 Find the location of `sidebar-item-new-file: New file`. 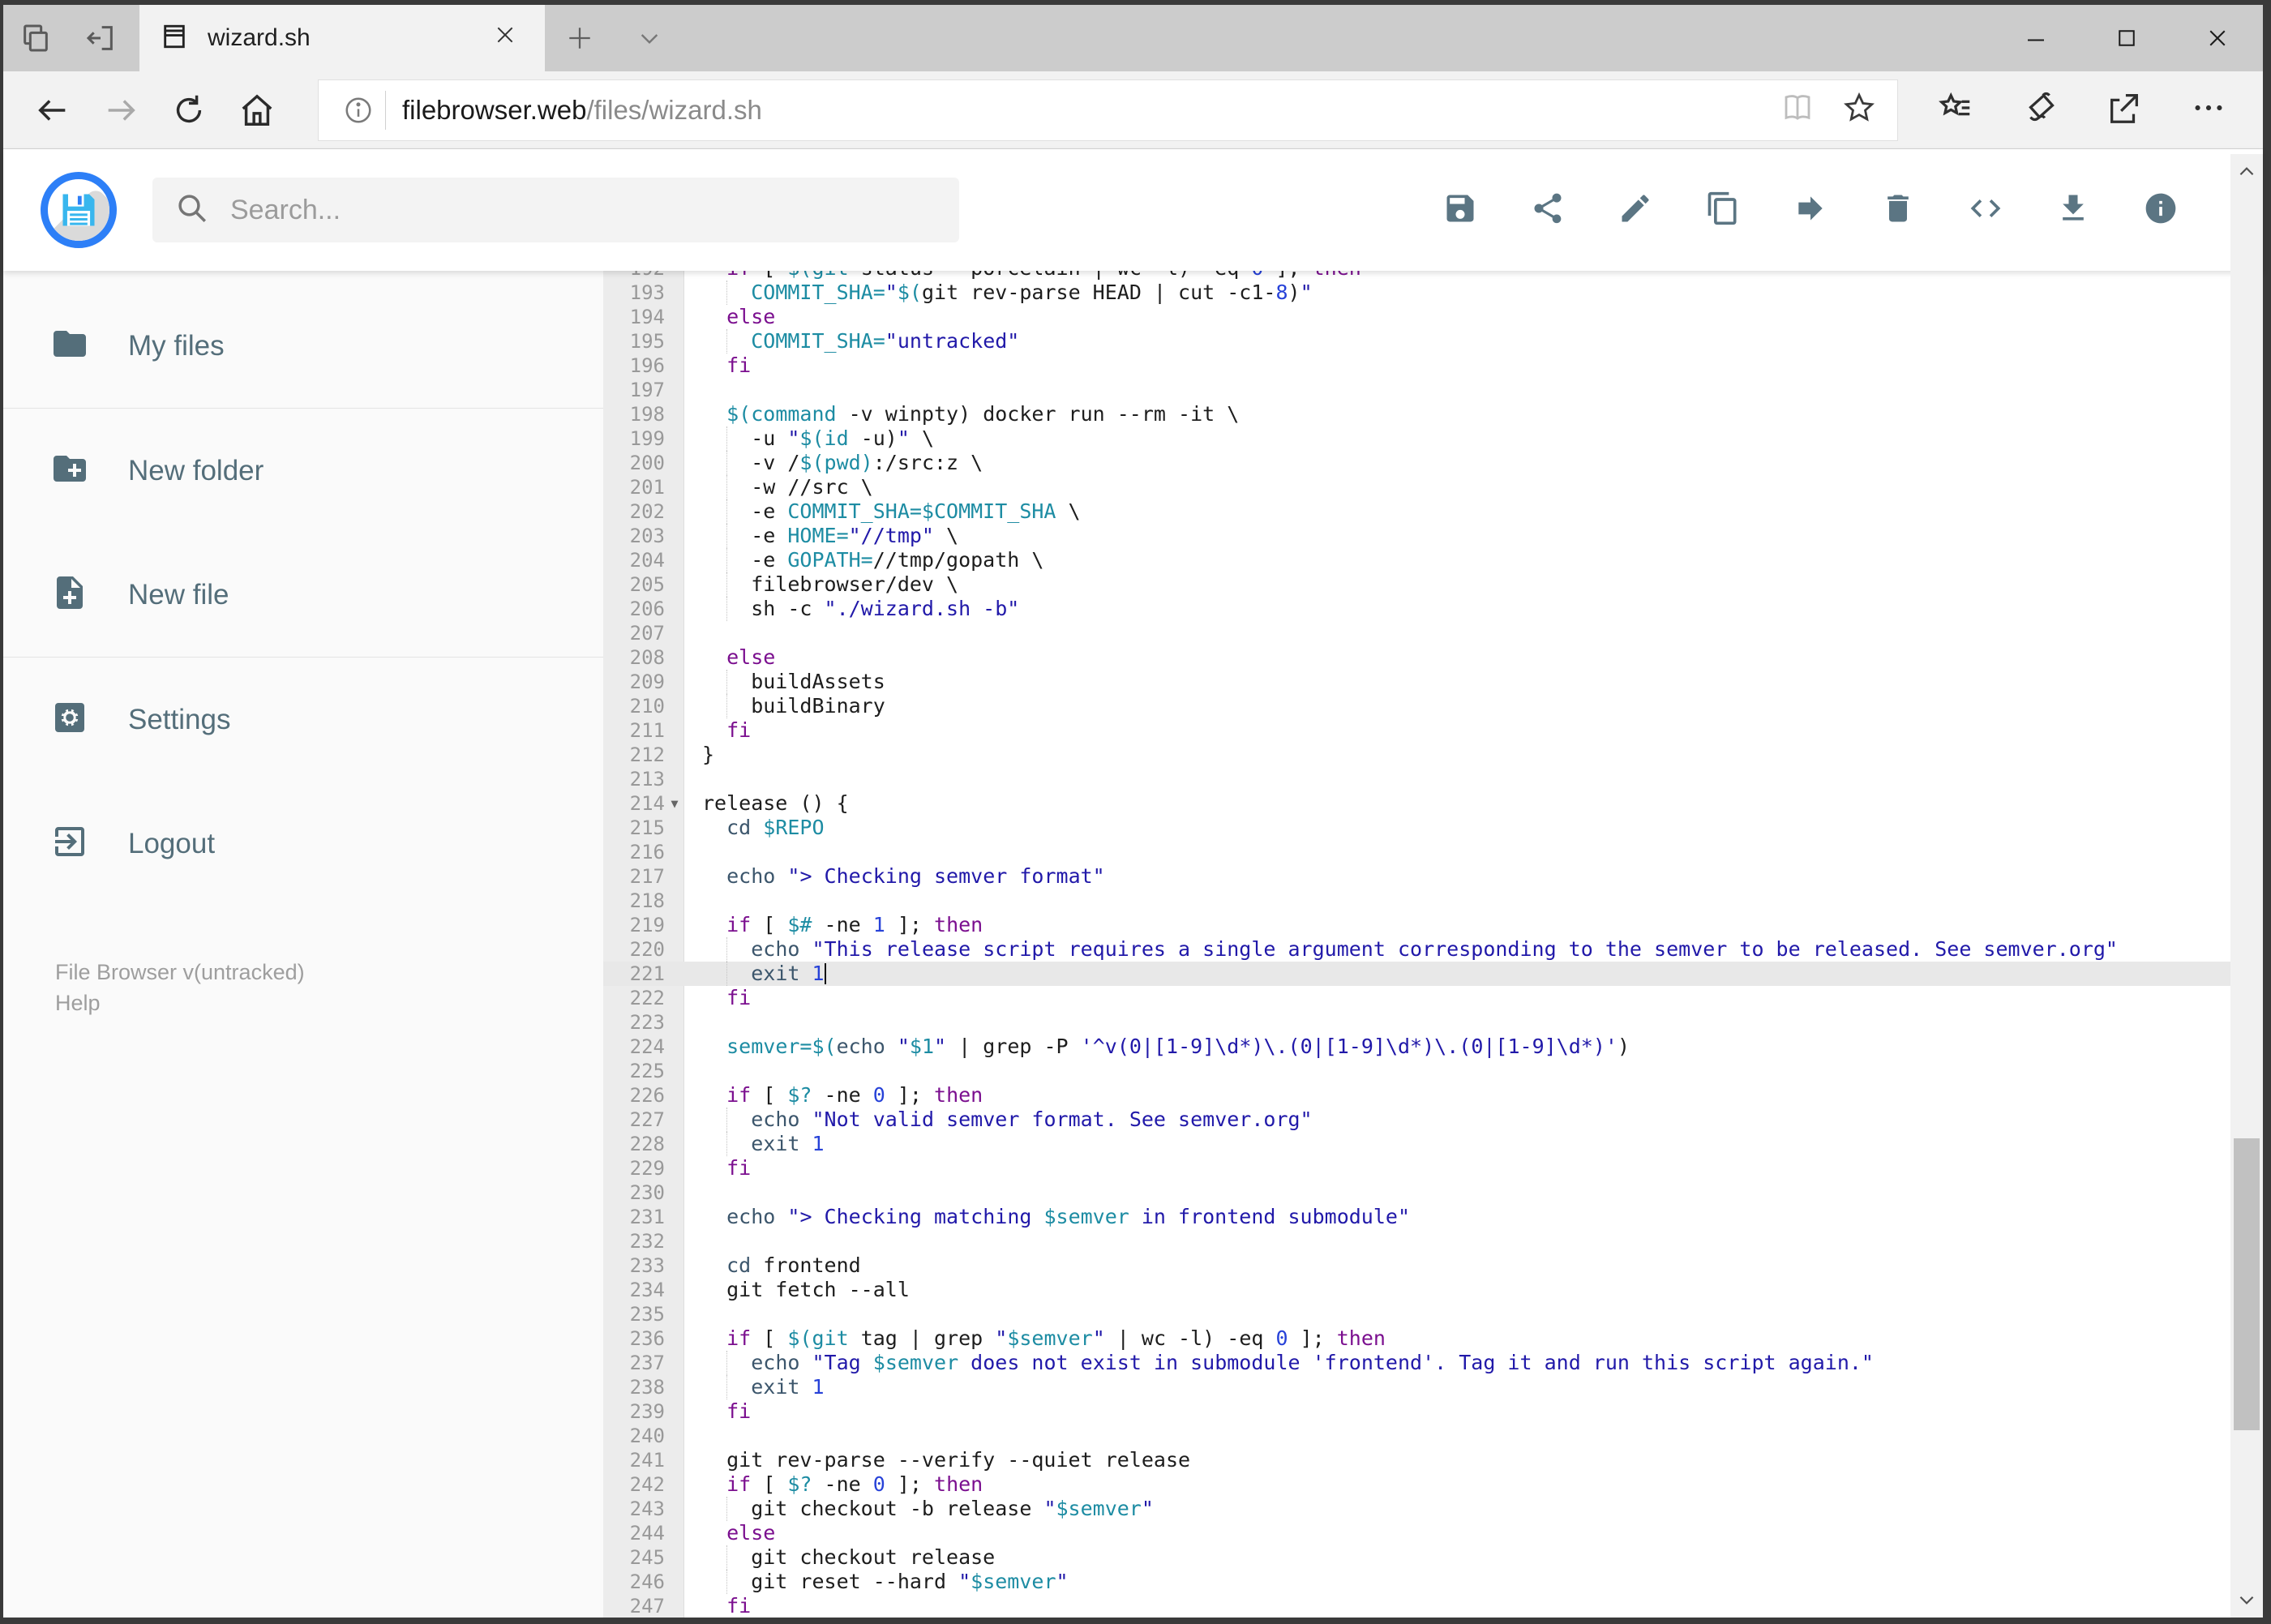

sidebar-item-new-file: New file is located at coordinates (303, 595).